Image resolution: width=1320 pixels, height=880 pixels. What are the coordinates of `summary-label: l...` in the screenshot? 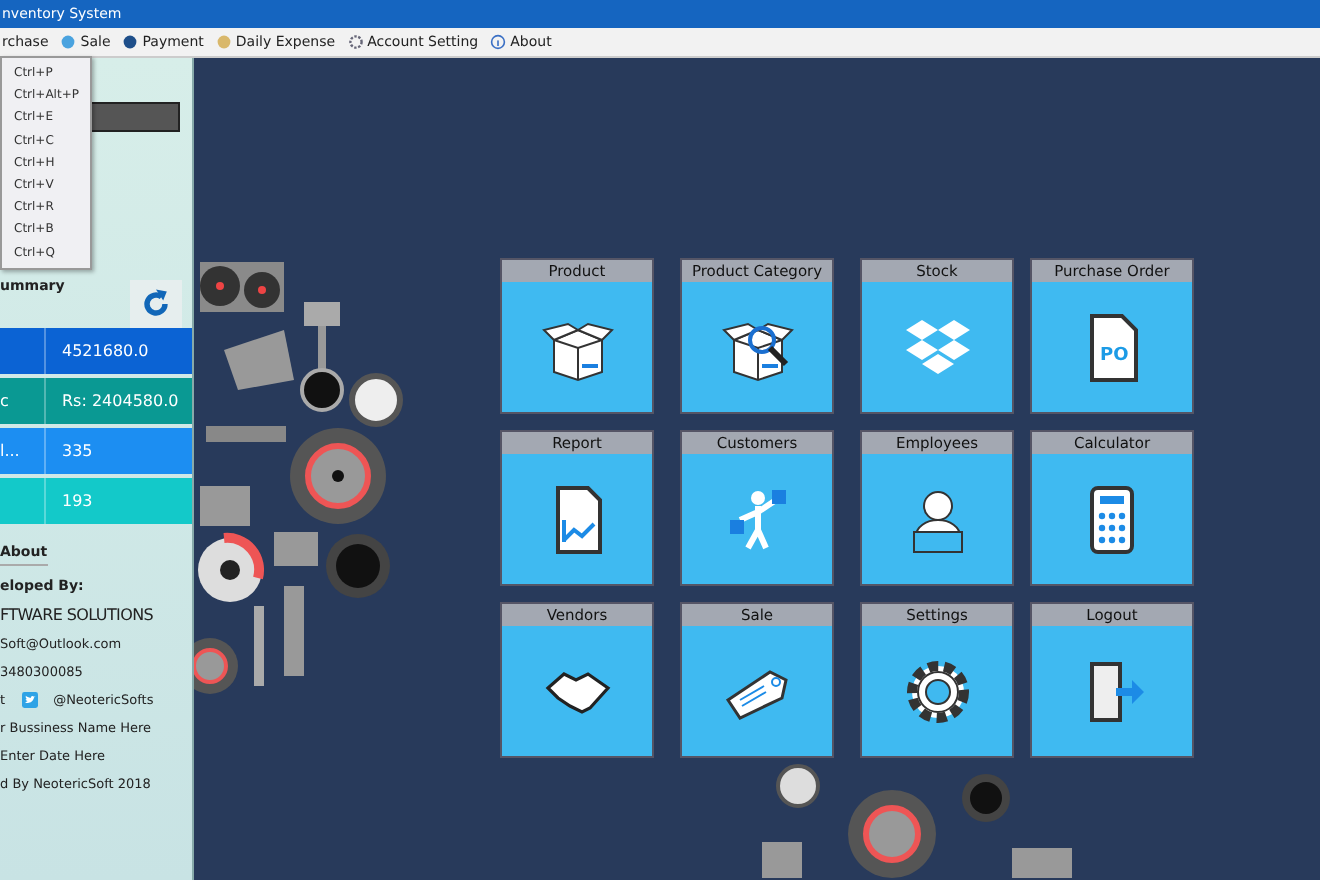 It's located at (10, 451).